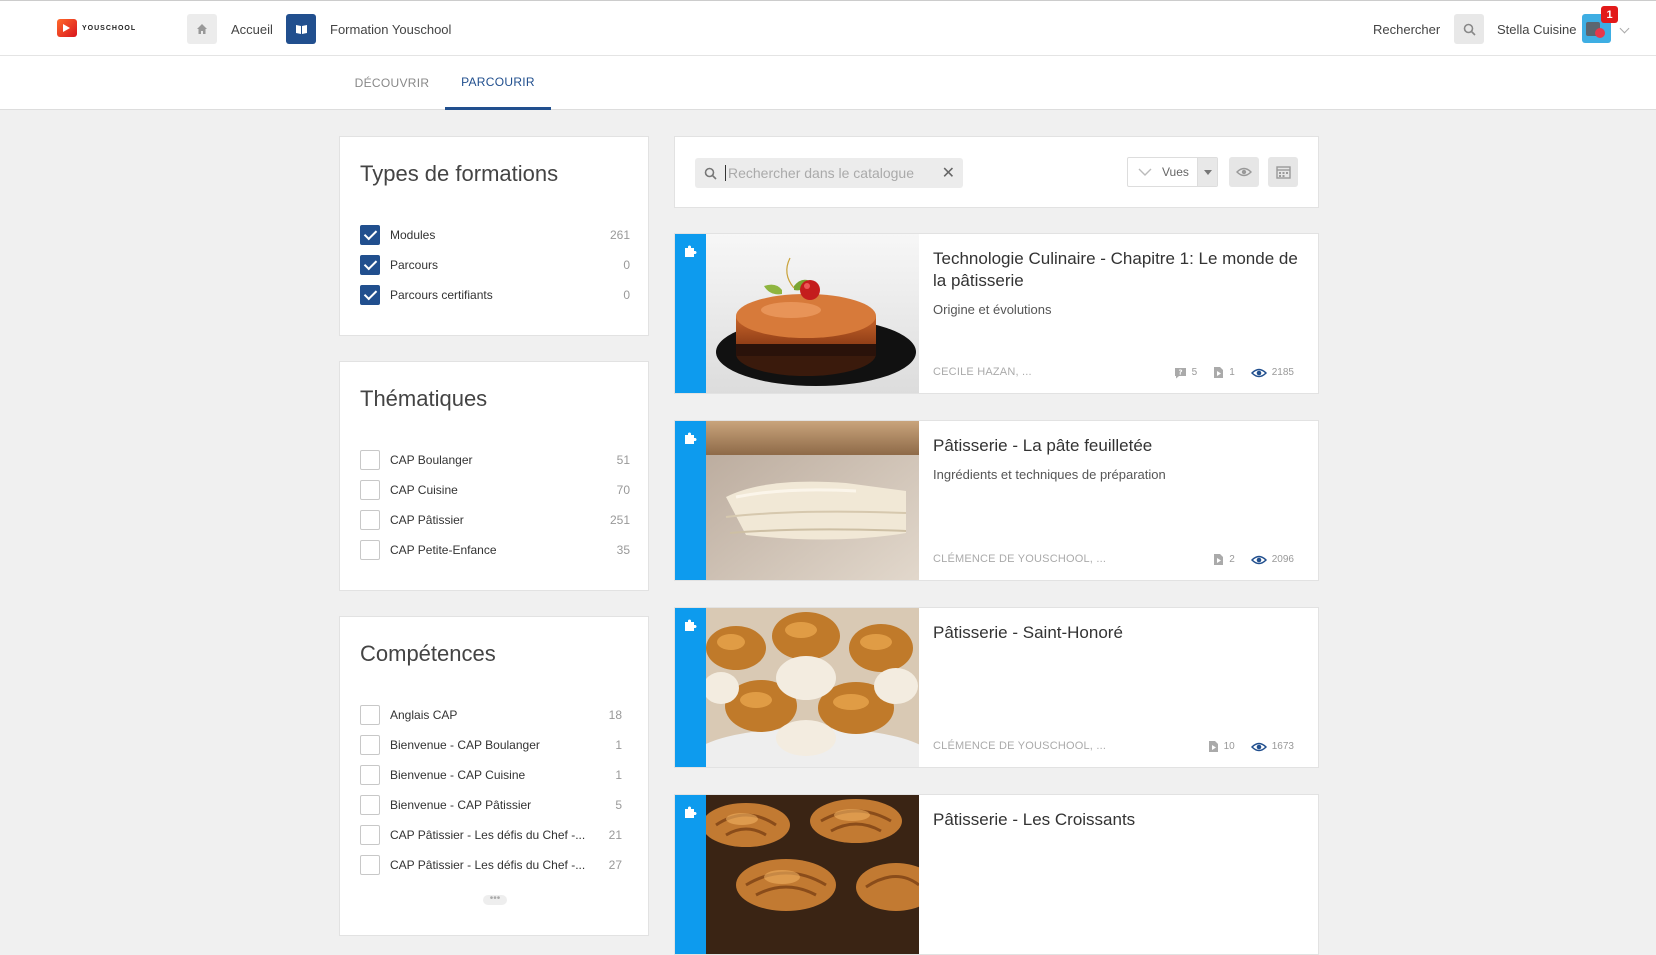 The image size is (1656, 955). I want to click on global-search: Rechercher, so click(1429, 29).